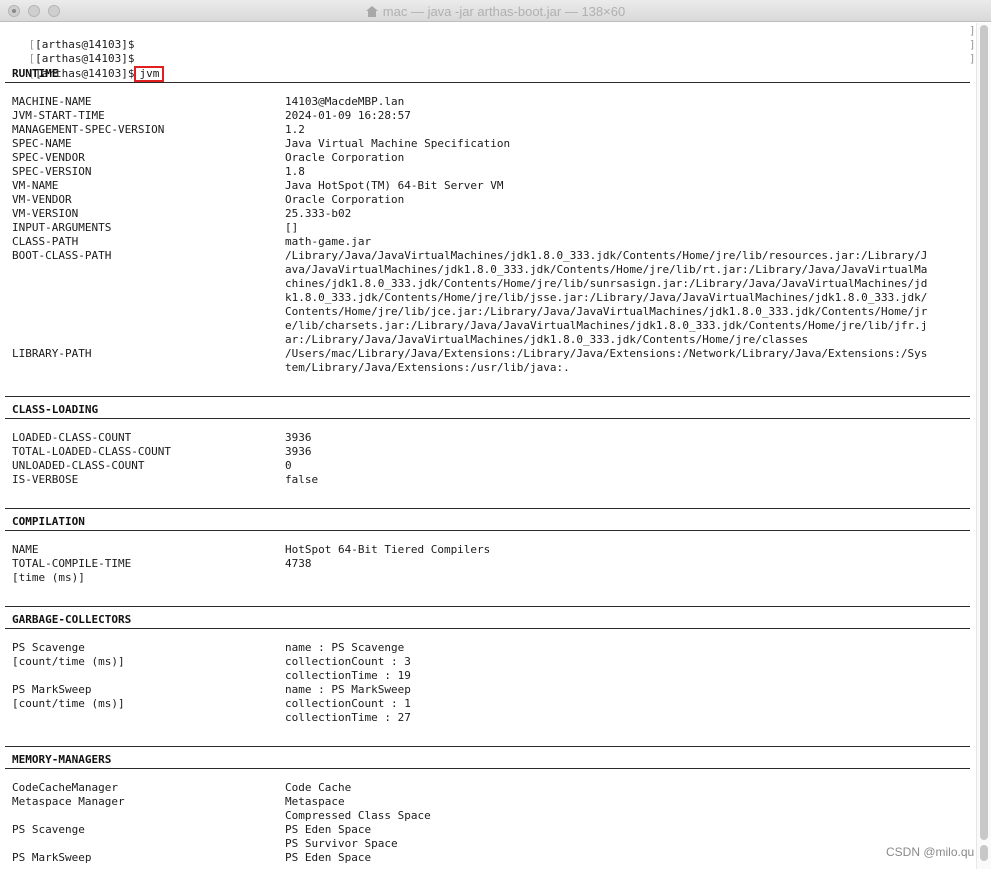  I want to click on row-key: LIBRARY-PATH, so click(52, 353).